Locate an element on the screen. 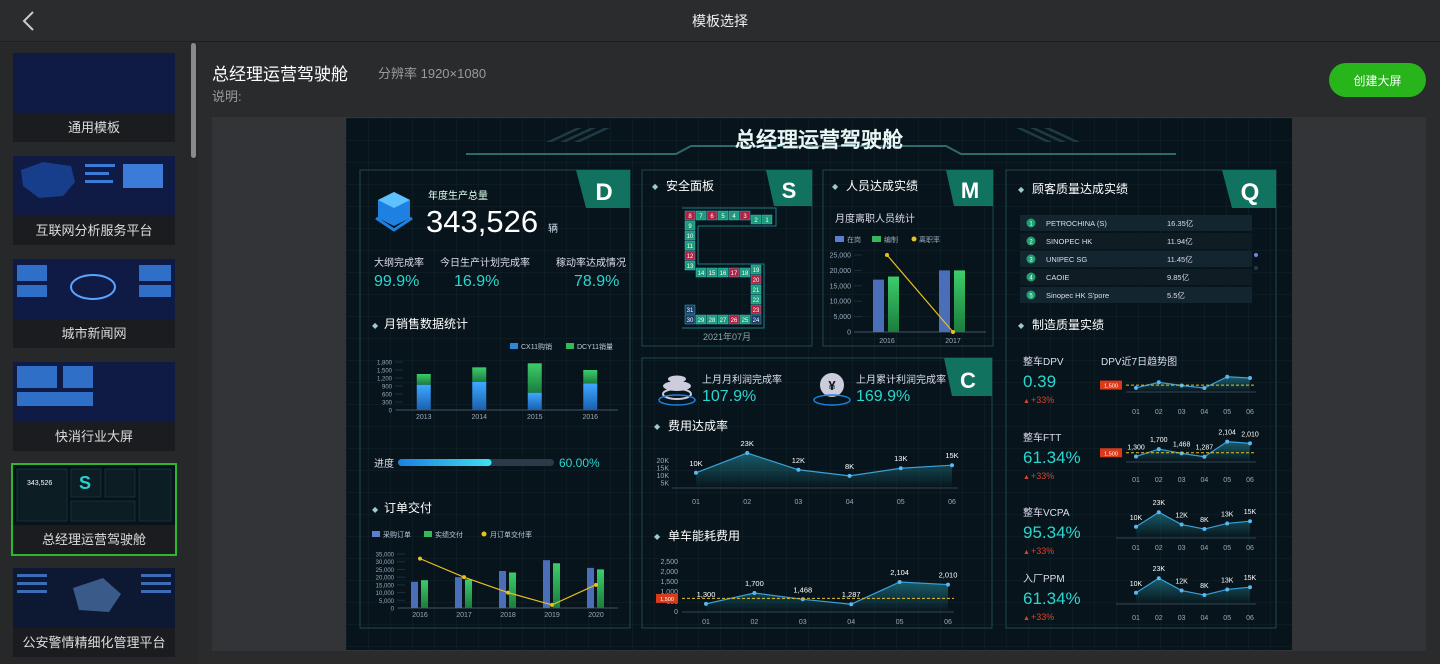 This screenshot has height=664, width=1440. x-tick-label: 2017 is located at coordinates (953, 341).